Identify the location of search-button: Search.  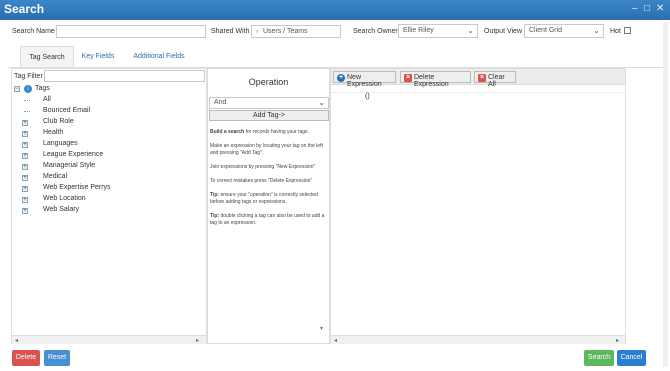
(599, 358).